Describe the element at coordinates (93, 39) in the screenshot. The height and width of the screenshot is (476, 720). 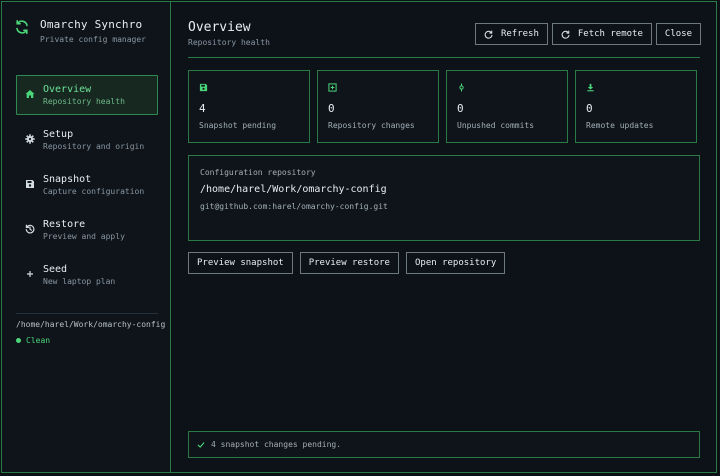
I see `app-subtitle: Private config manager` at that location.